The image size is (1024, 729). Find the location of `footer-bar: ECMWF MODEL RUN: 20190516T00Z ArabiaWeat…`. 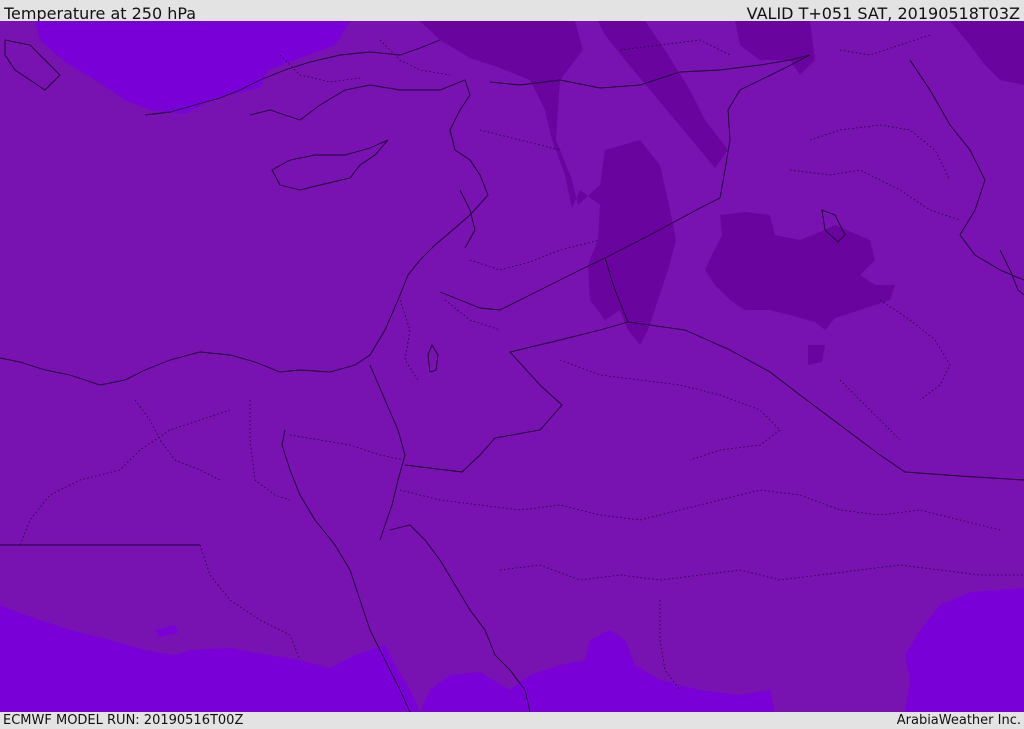

footer-bar: ECMWF MODEL RUN: 20190516T00Z ArabiaWeat… is located at coordinates (512, 720).